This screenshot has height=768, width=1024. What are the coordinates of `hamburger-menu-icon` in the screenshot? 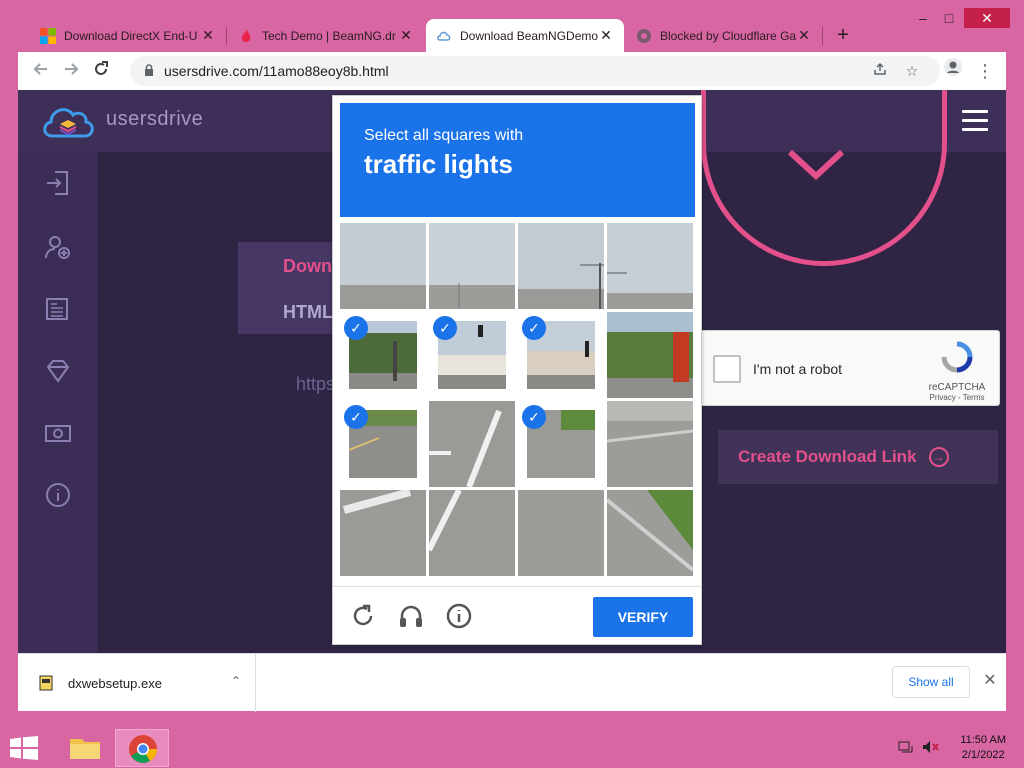 It's located at (975, 121).